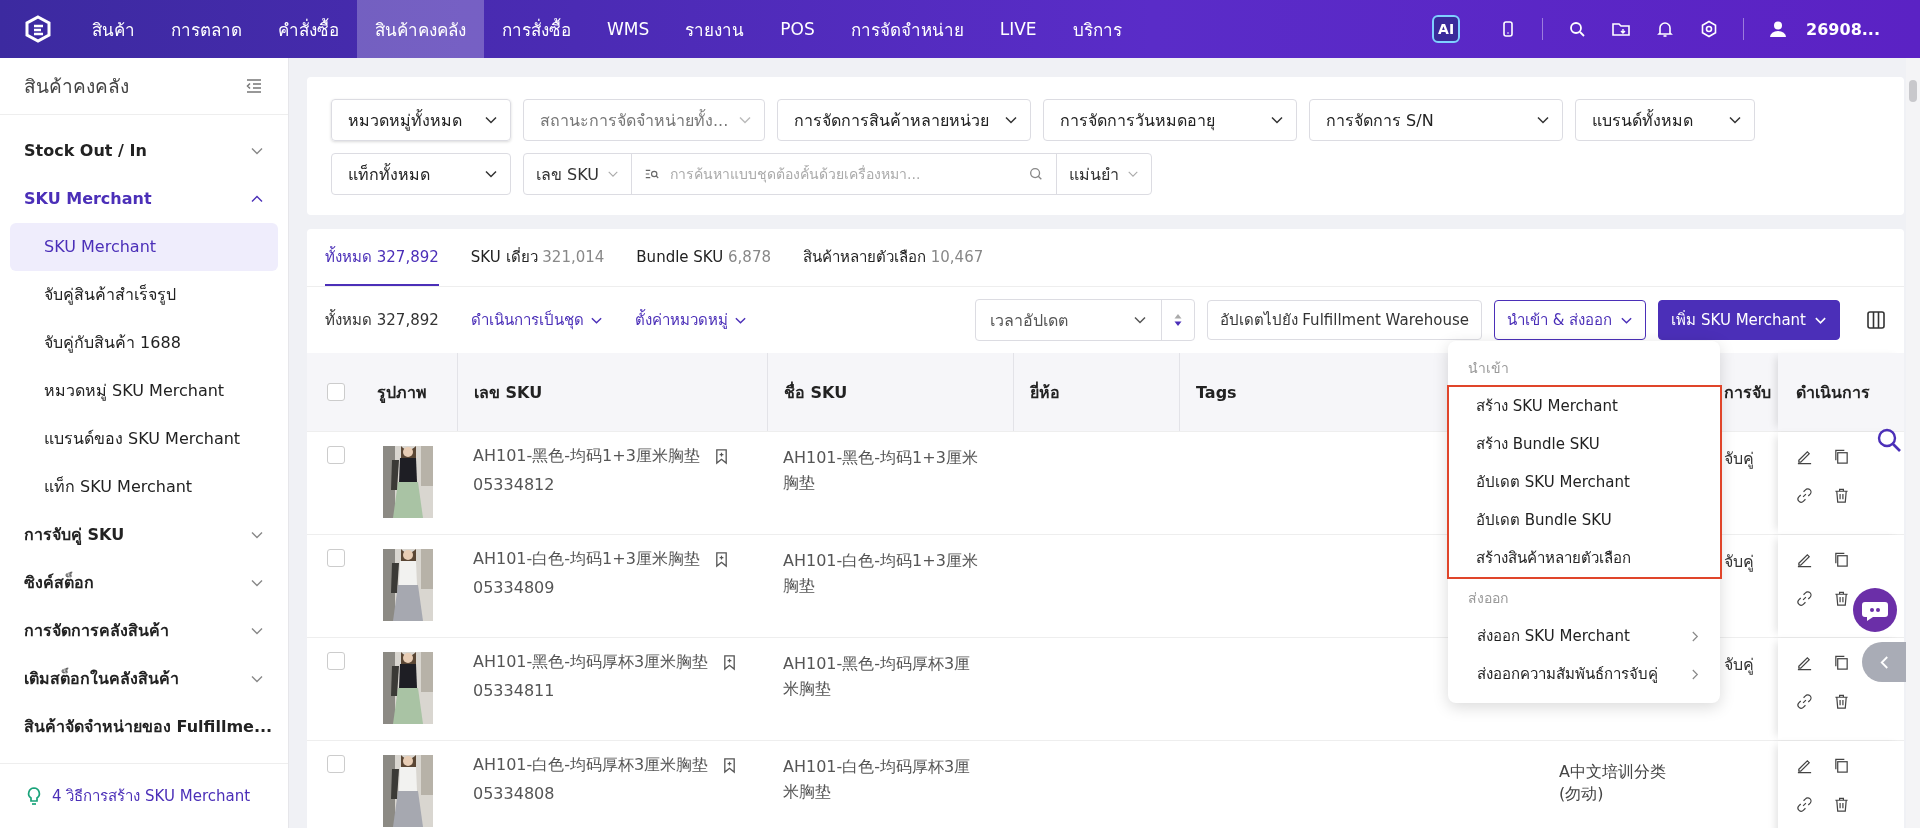 Image resolution: width=1920 pixels, height=828 pixels. What do you see at coordinates (34, 795) in the screenshot?
I see `lightbulb-icon` at bounding box center [34, 795].